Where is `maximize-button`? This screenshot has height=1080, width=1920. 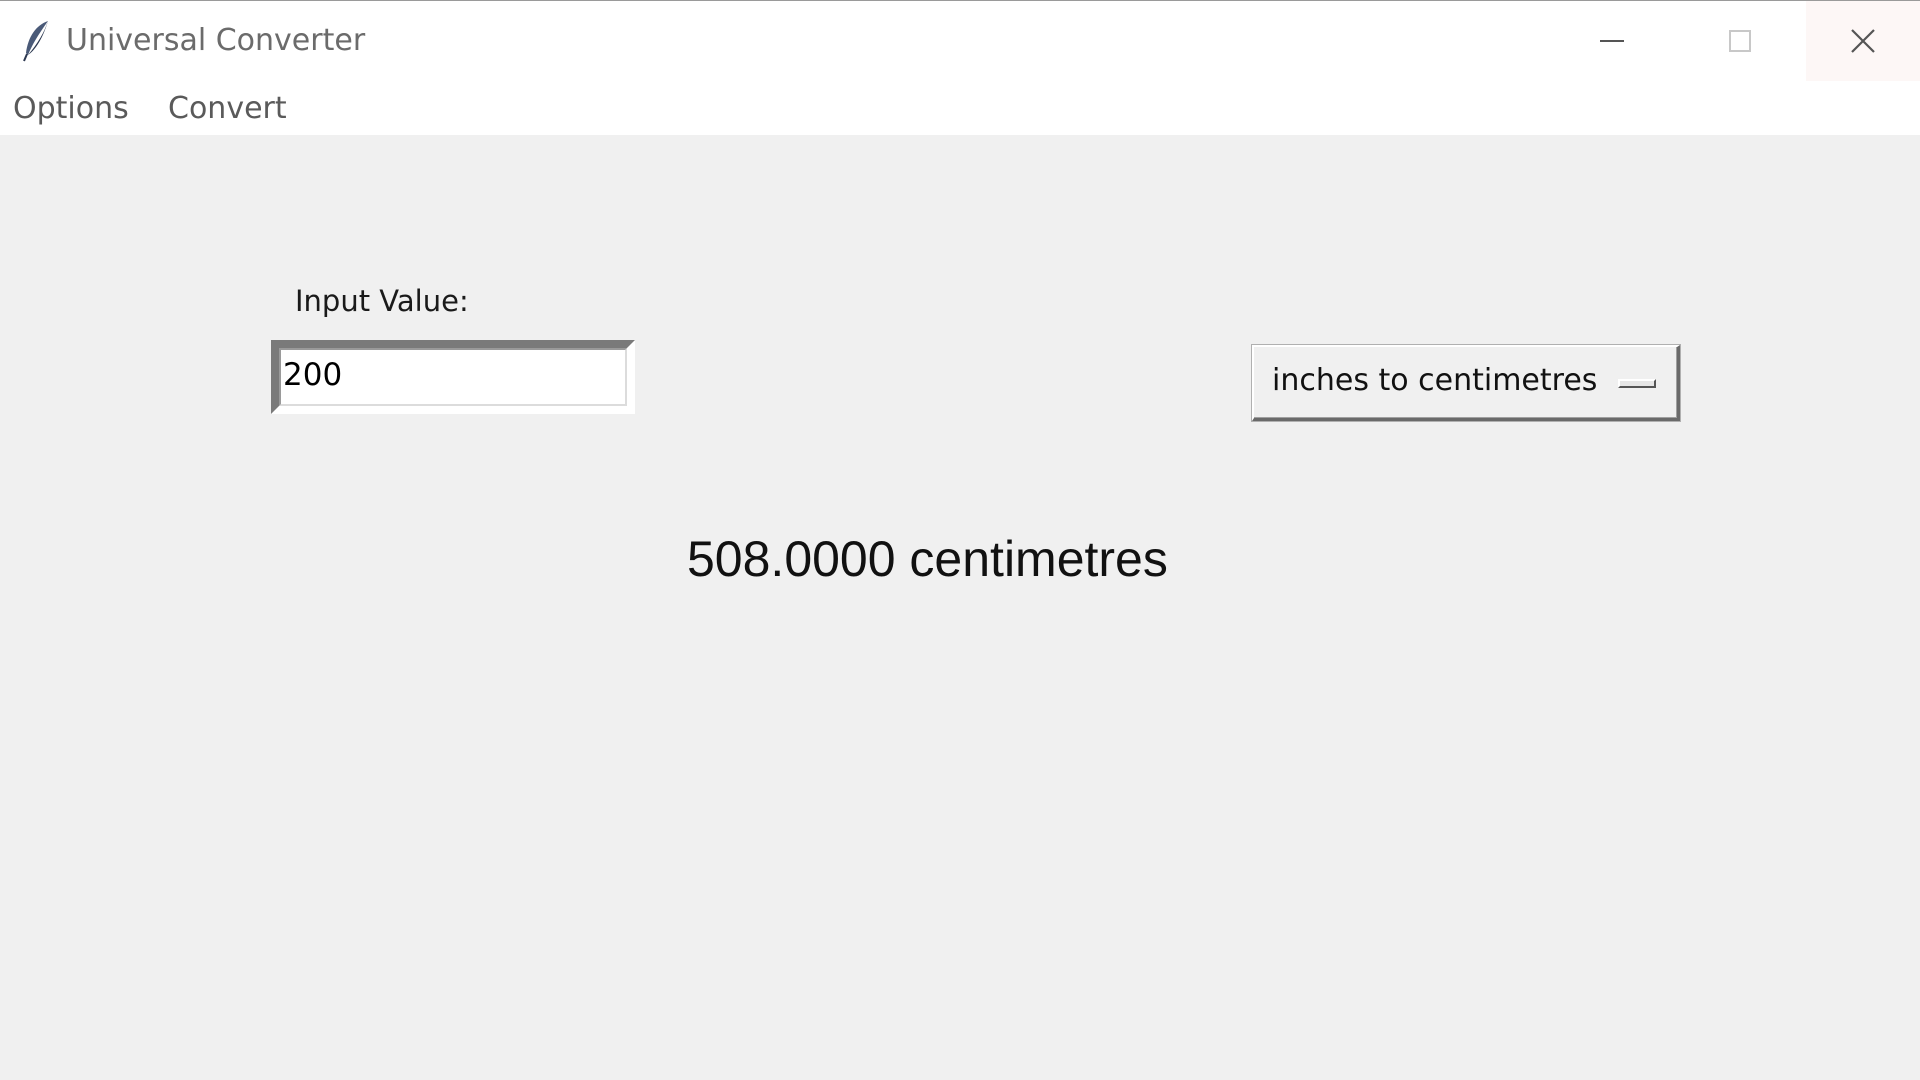
maximize-button is located at coordinates (1740, 41).